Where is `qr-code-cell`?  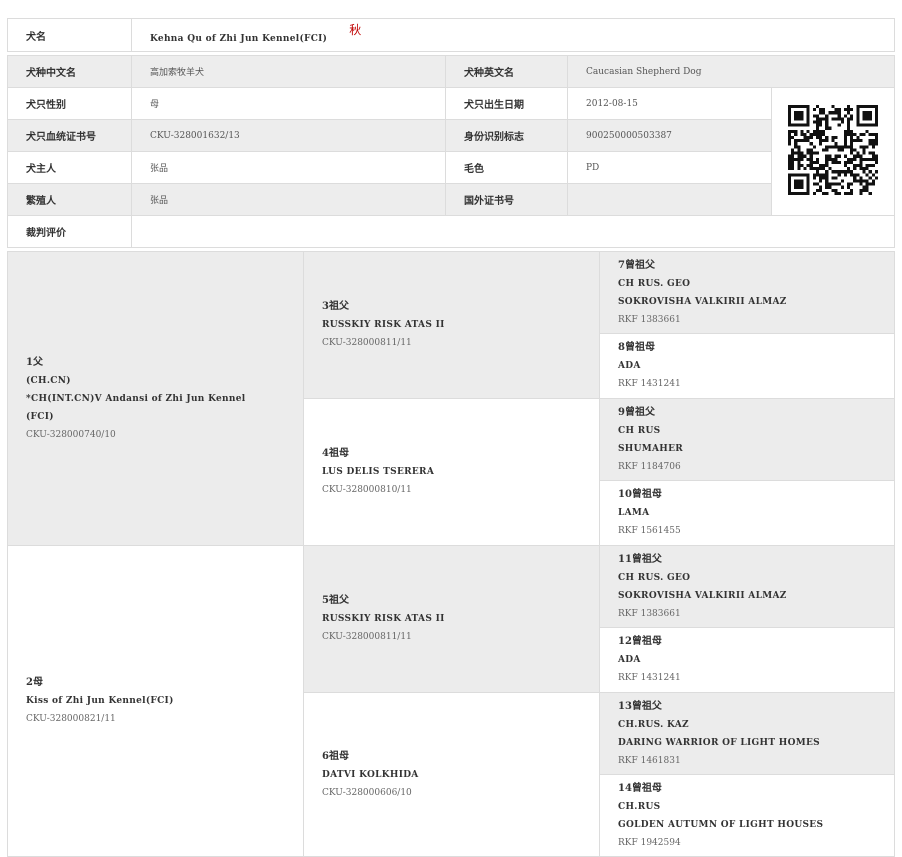 qr-code-cell is located at coordinates (833, 151).